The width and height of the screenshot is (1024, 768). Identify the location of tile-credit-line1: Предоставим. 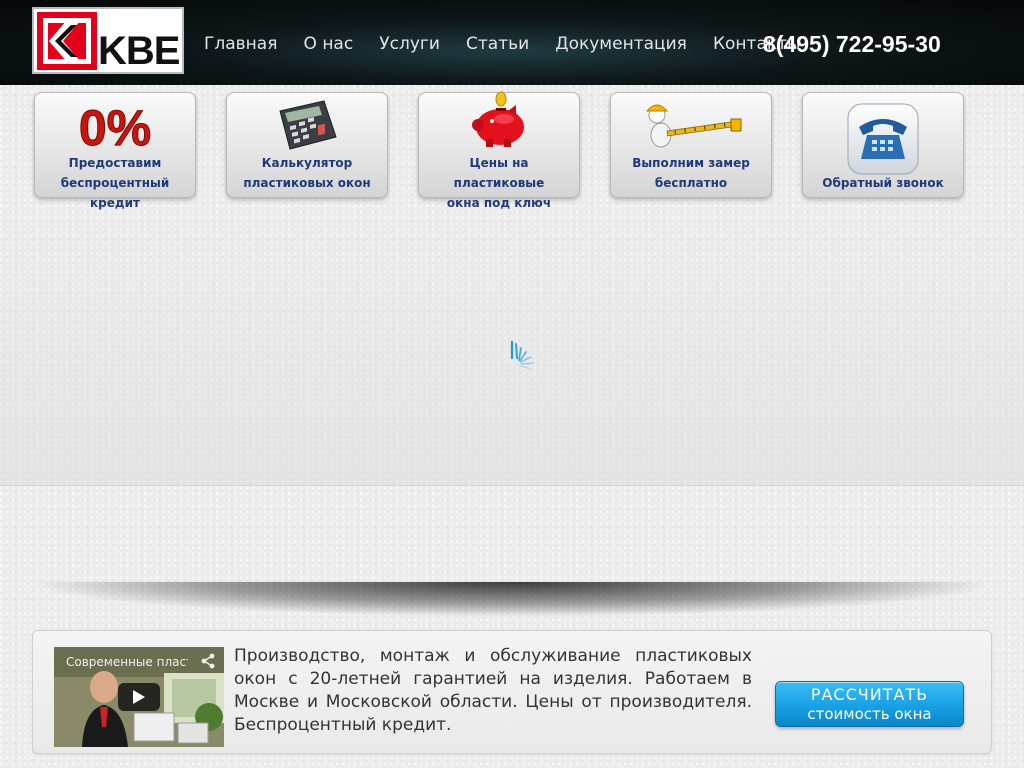
(115, 163).